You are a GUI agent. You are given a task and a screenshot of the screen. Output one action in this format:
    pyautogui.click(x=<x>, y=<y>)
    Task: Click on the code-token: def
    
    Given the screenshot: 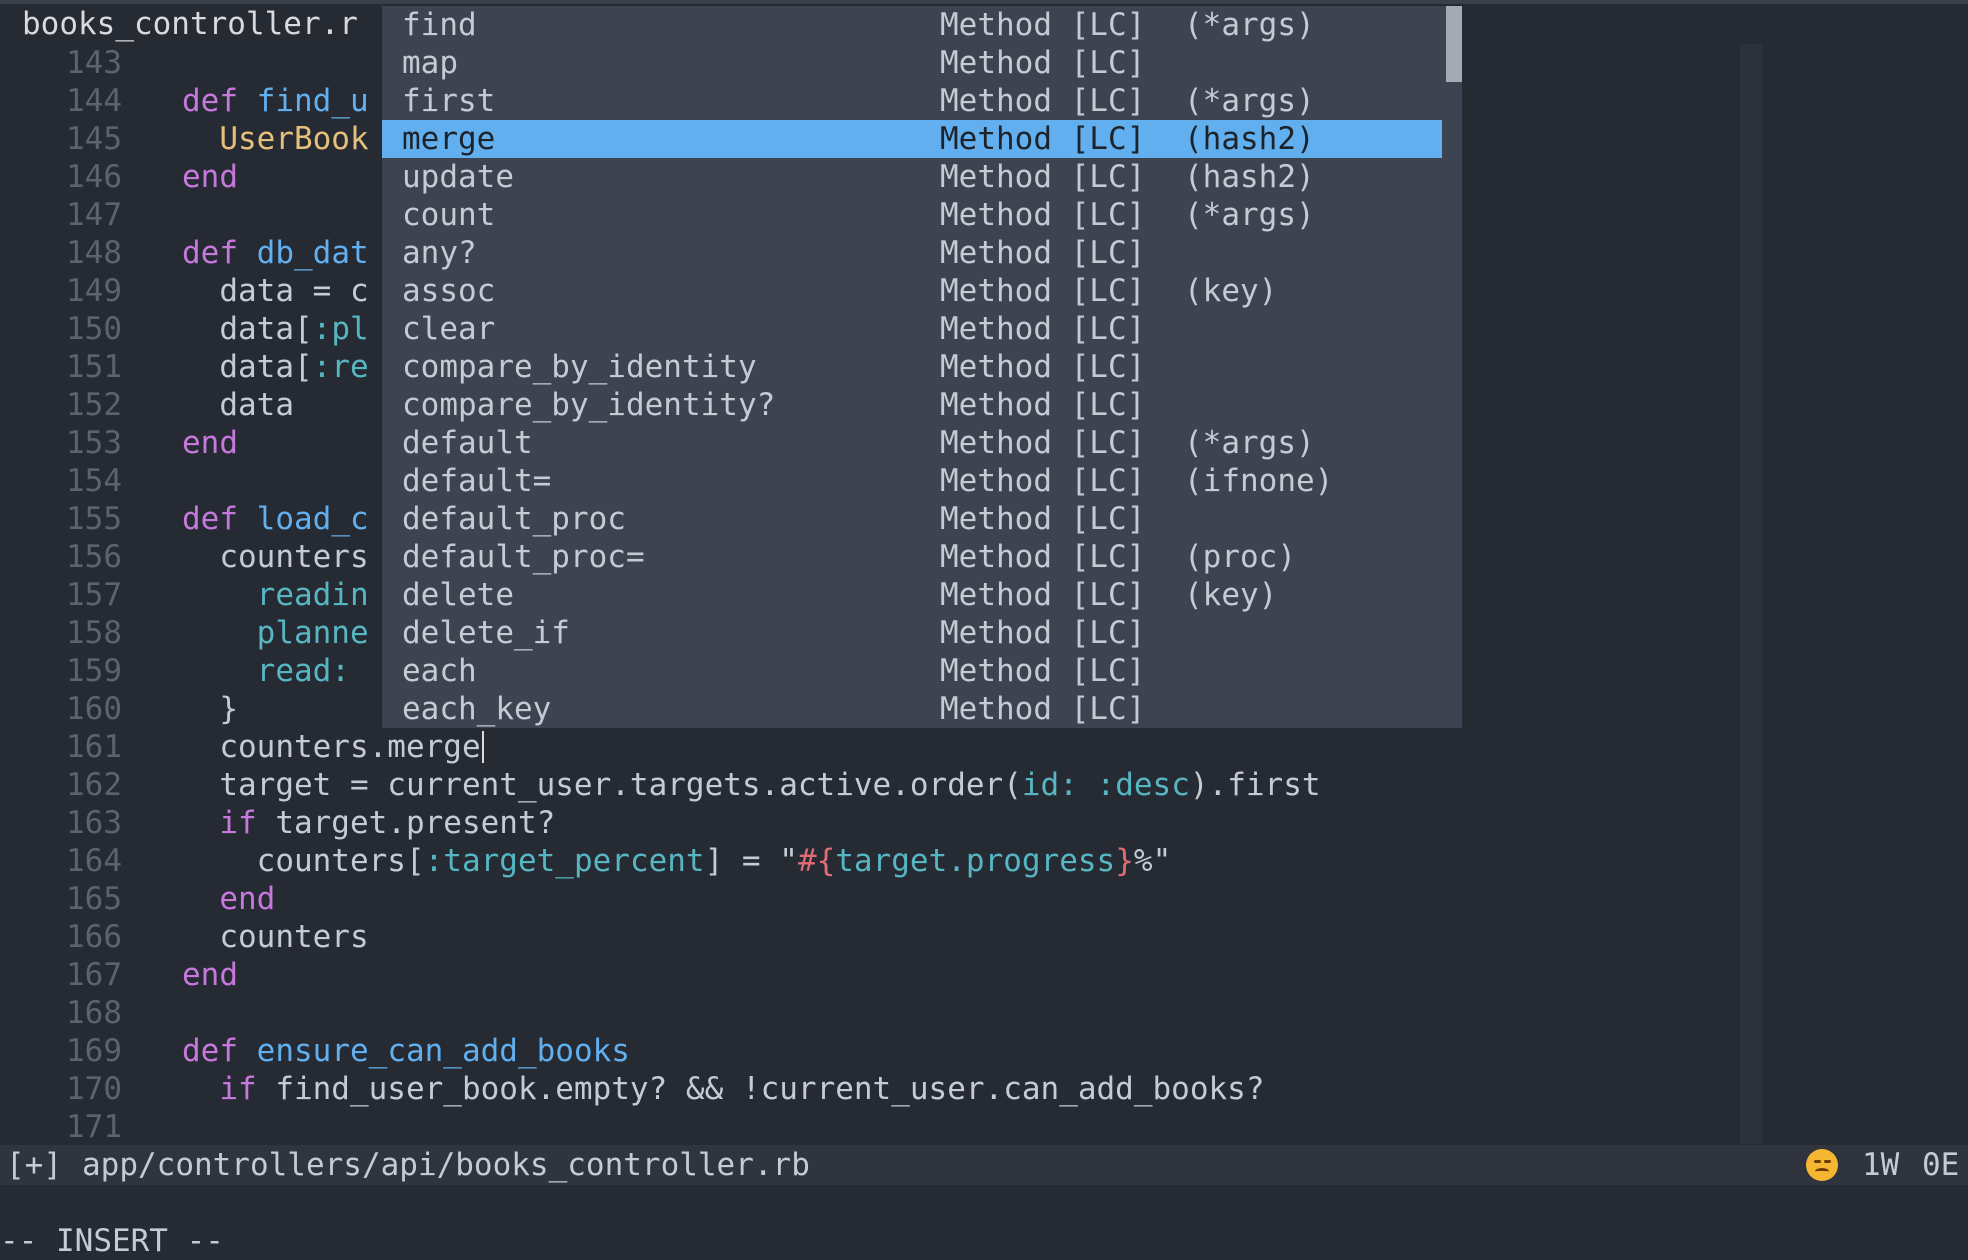 What is the action you would take?
    pyautogui.click(x=210, y=519)
    